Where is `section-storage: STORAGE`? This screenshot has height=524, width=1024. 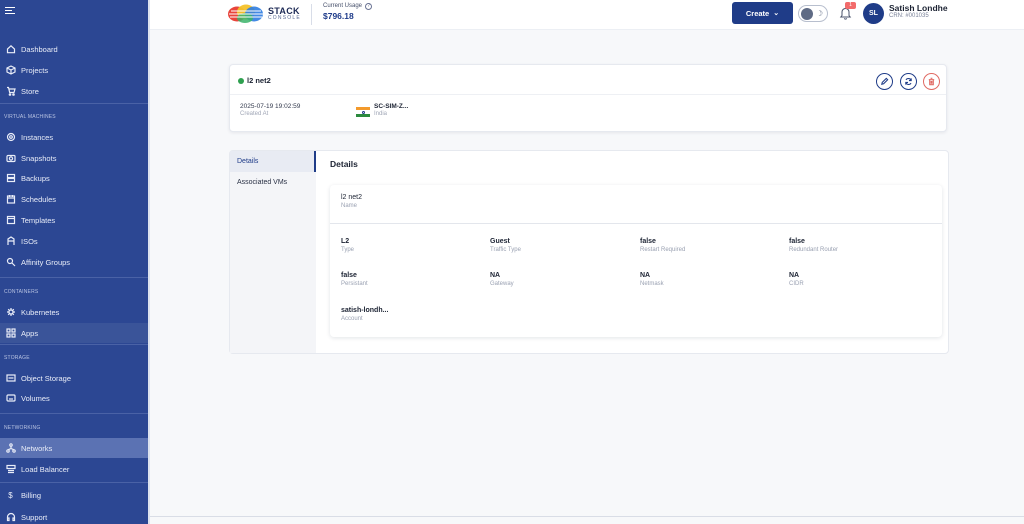
section-storage: STORAGE is located at coordinates (17, 358).